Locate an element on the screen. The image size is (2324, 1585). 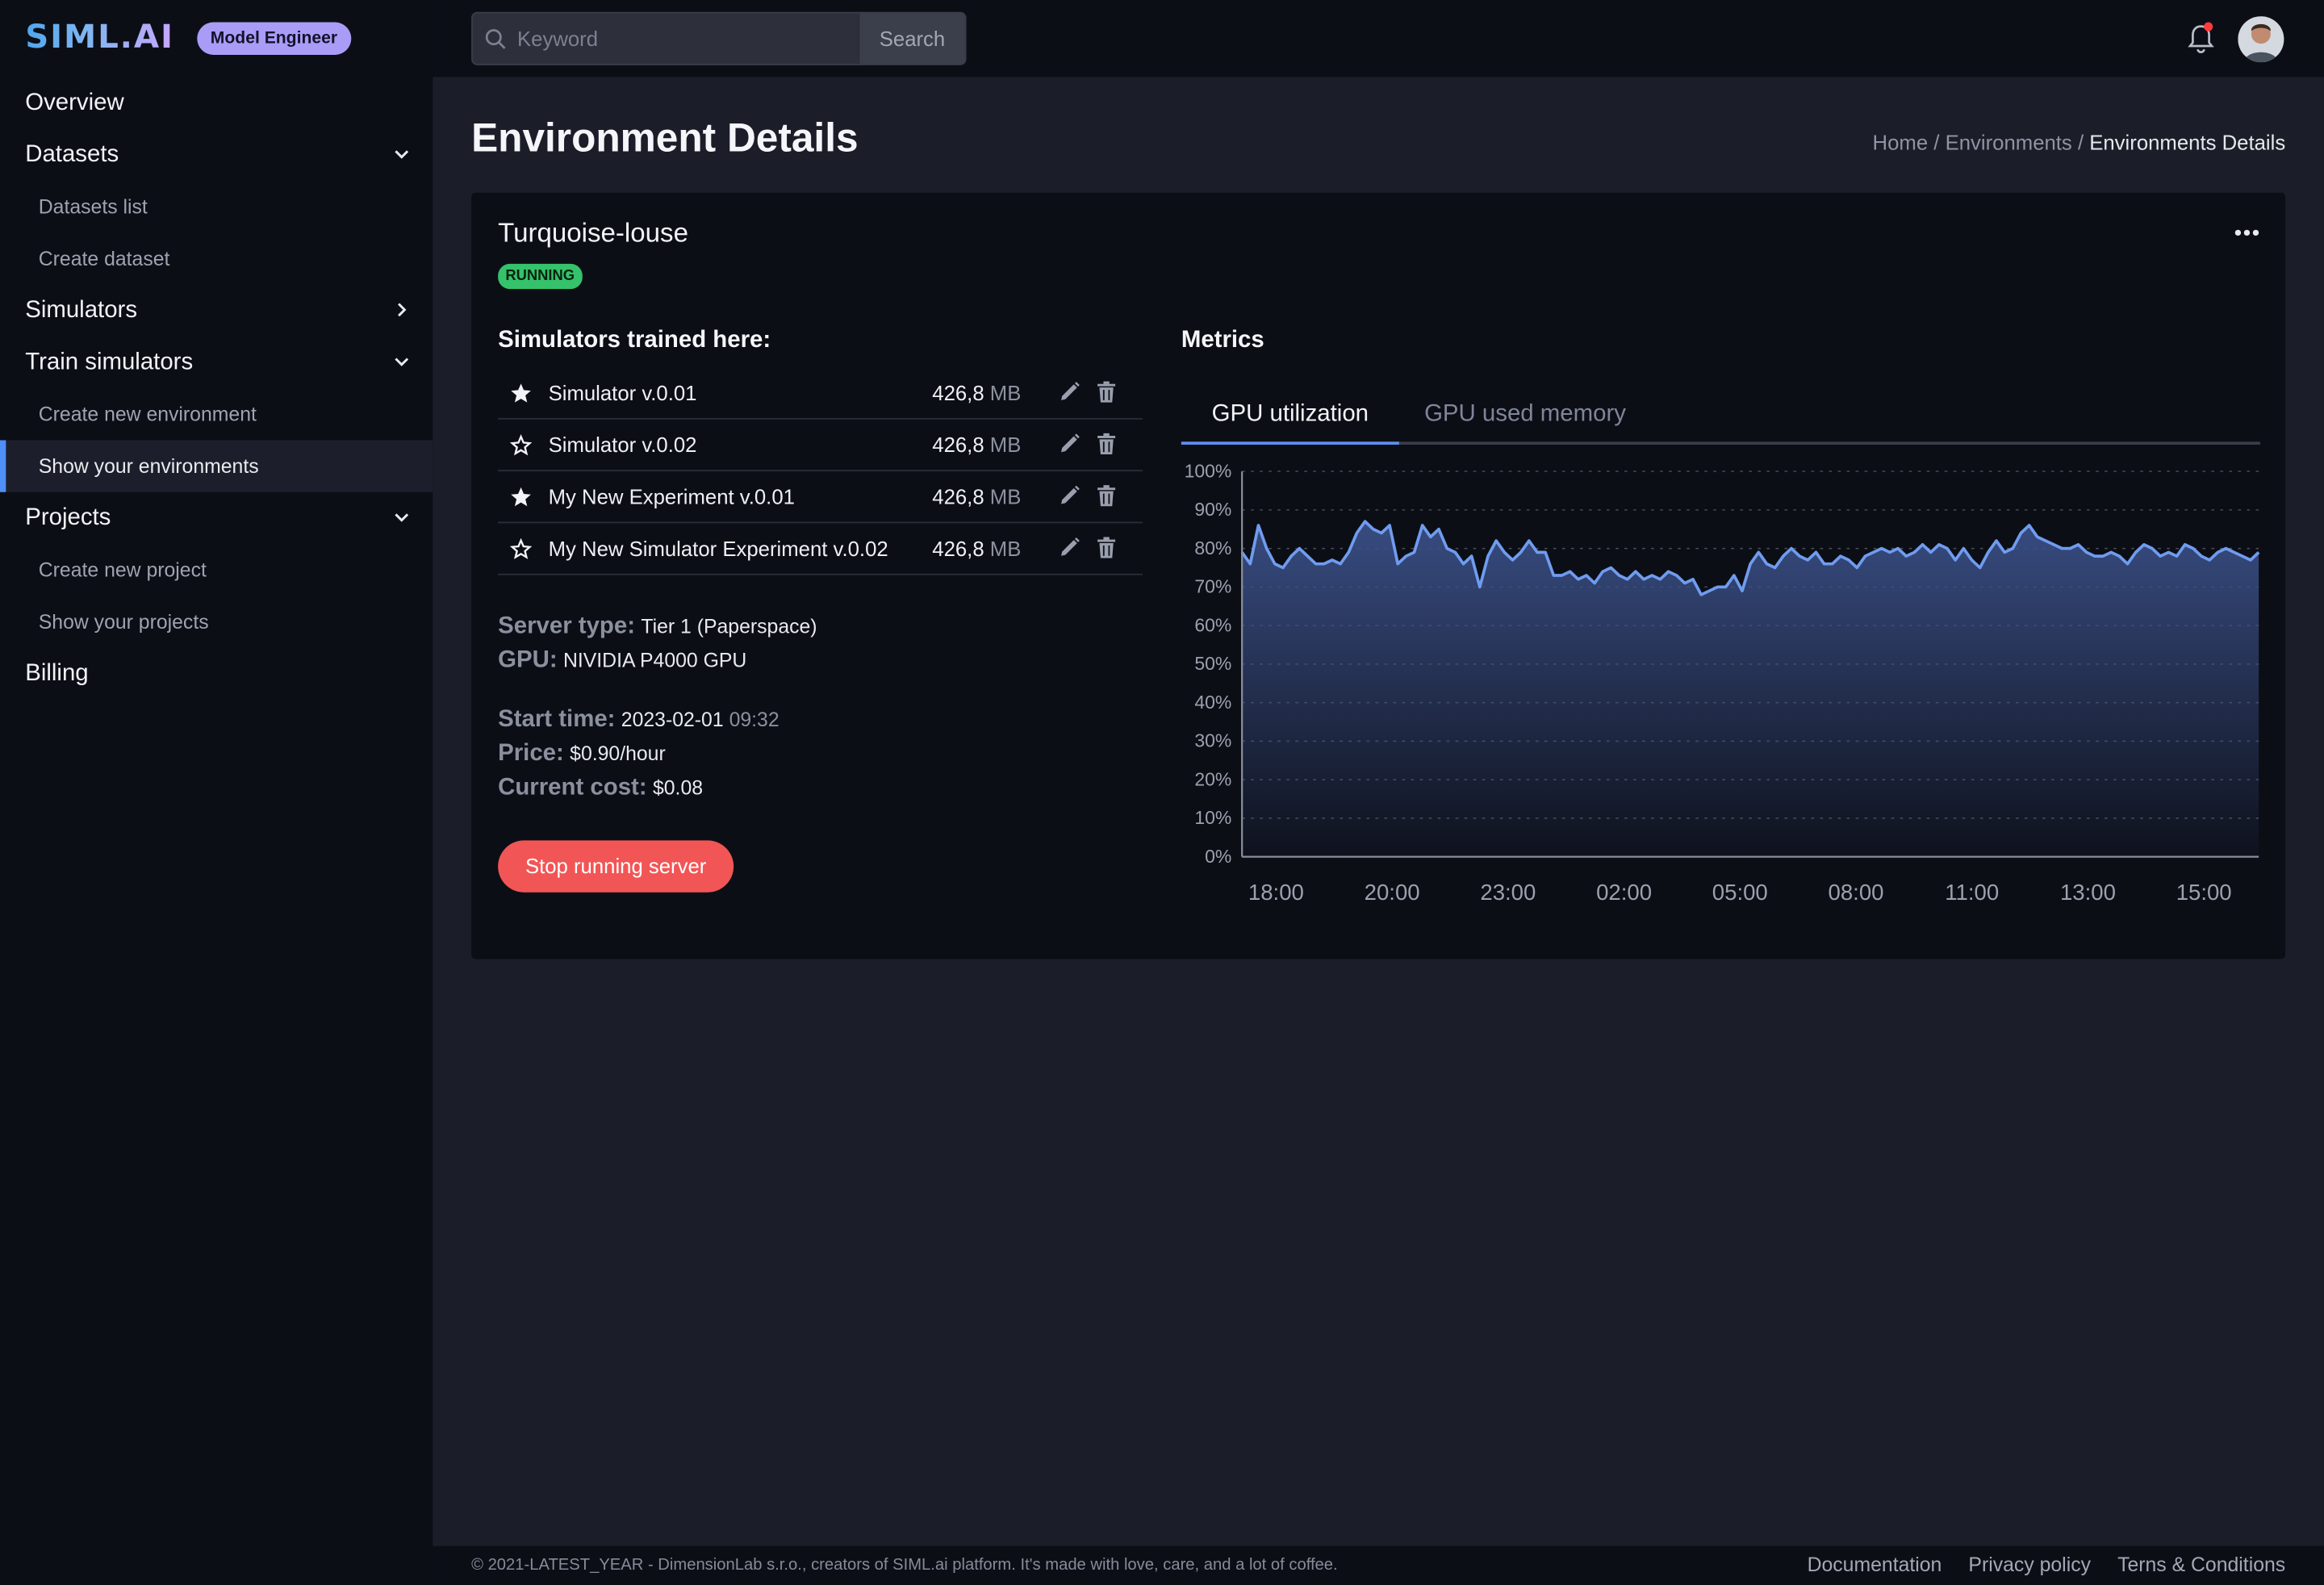
gpu-value: NIVIDIA P4000 GPU is located at coordinates (654, 661).